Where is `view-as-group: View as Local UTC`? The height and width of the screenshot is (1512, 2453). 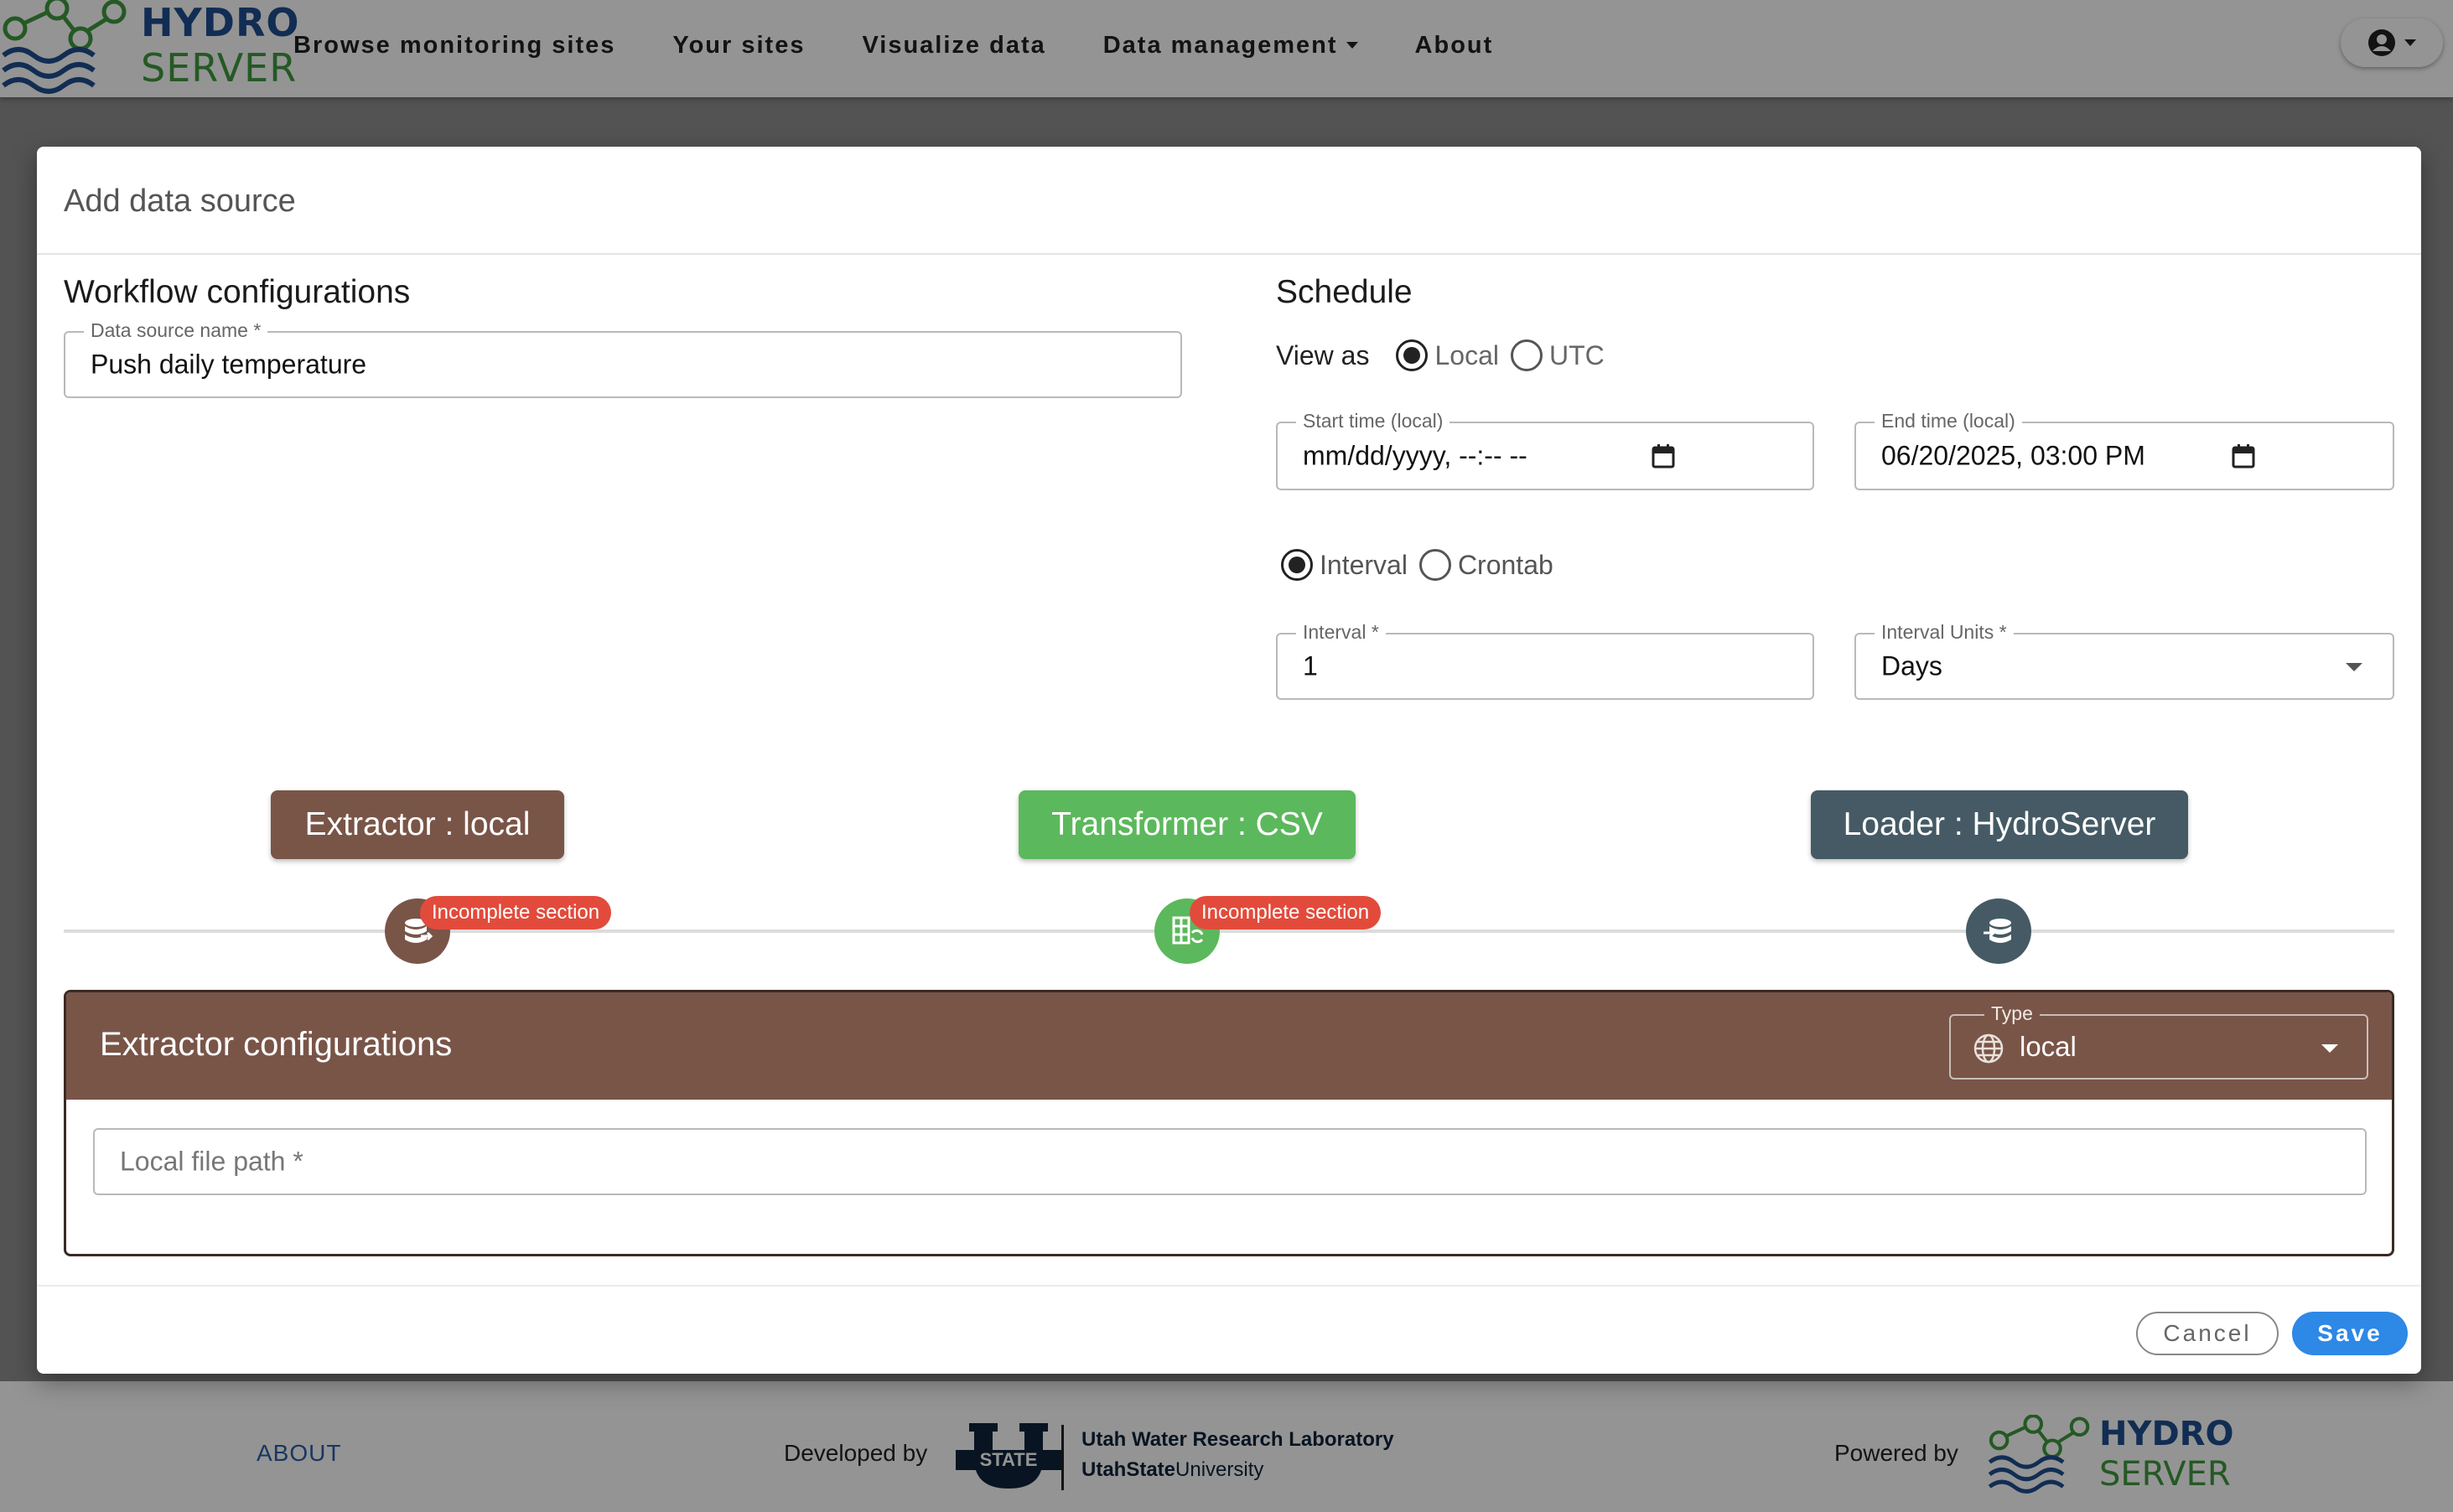 view-as-group: View as Local UTC is located at coordinates (1440, 355).